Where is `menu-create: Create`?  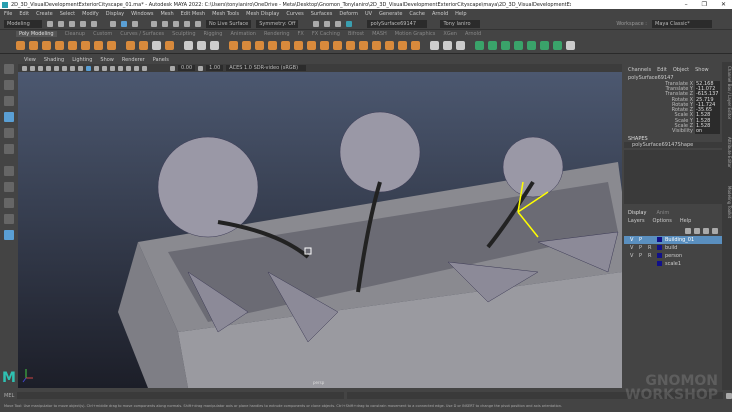
menu-create: Create is located at coordinates (44, 14).